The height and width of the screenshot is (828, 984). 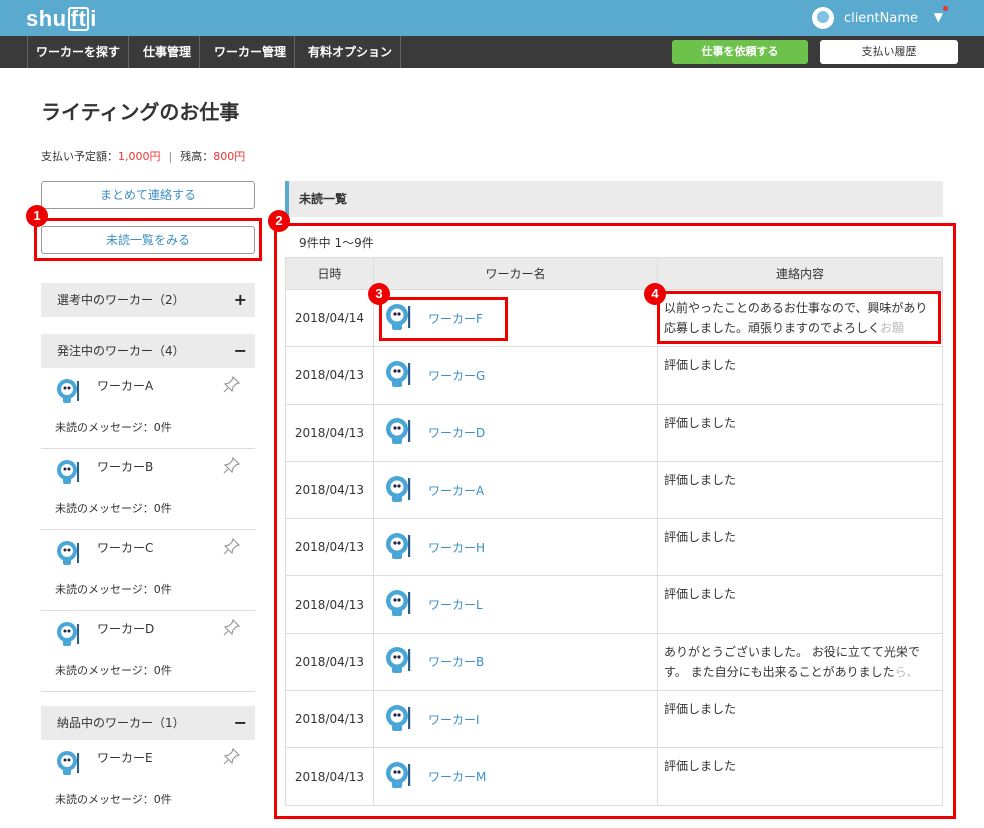 I want to click on payment-summary: 支払い予定額：1,000円 | 残高：800円, so click(x=143, y=156).